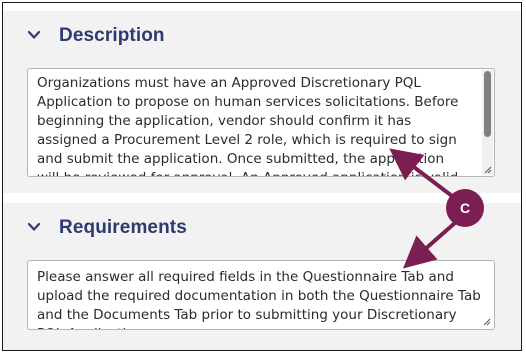  What do you see at coordinates (262, 36) in the screenshot?
I see `description-section-header: Description` at bounding box center [262, 36].